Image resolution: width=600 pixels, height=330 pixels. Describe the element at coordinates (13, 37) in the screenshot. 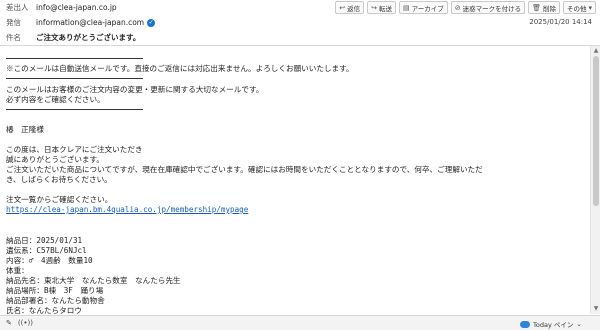

I see `subject-label: 件名` at that location.